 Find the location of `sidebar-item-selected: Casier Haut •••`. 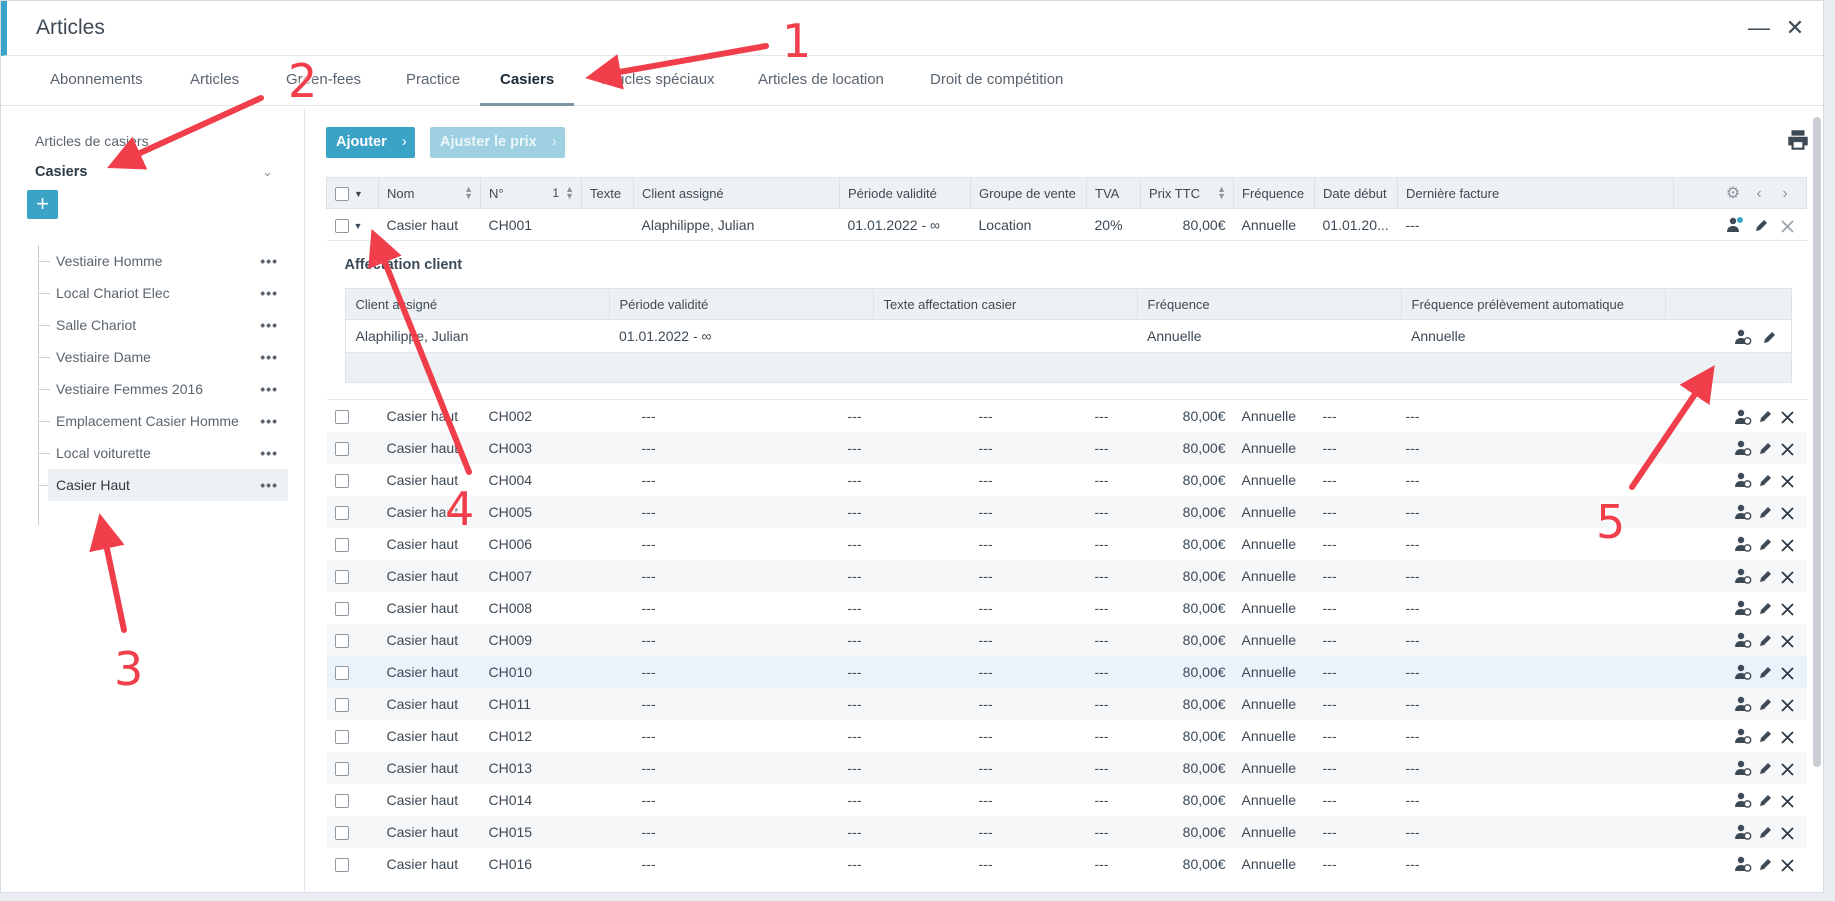

sidebar-item-selected: Casier Haut ••• is located at coordinates (163, 485).